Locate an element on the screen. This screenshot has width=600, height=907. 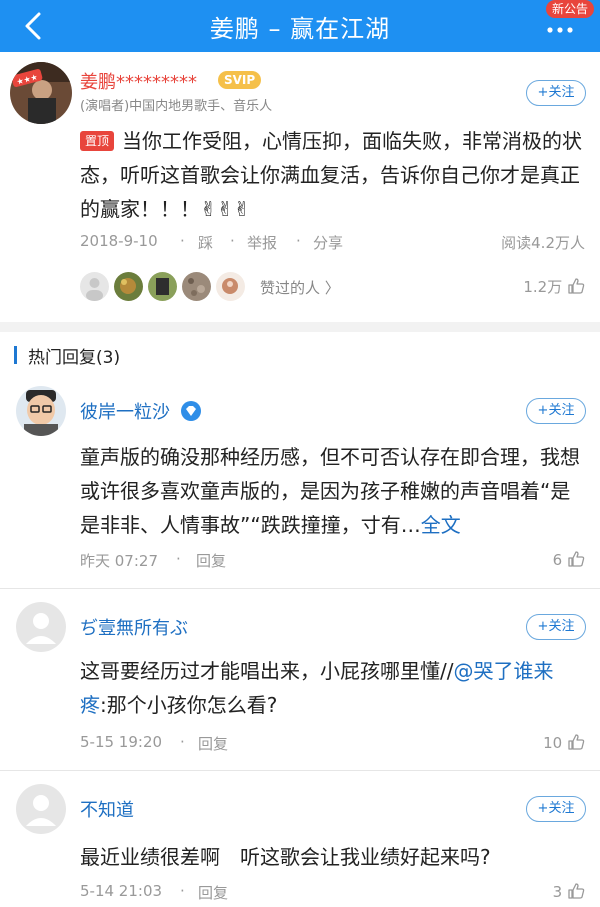
reply-time: 昨天 07:27 is located at coordinates (119, 561).